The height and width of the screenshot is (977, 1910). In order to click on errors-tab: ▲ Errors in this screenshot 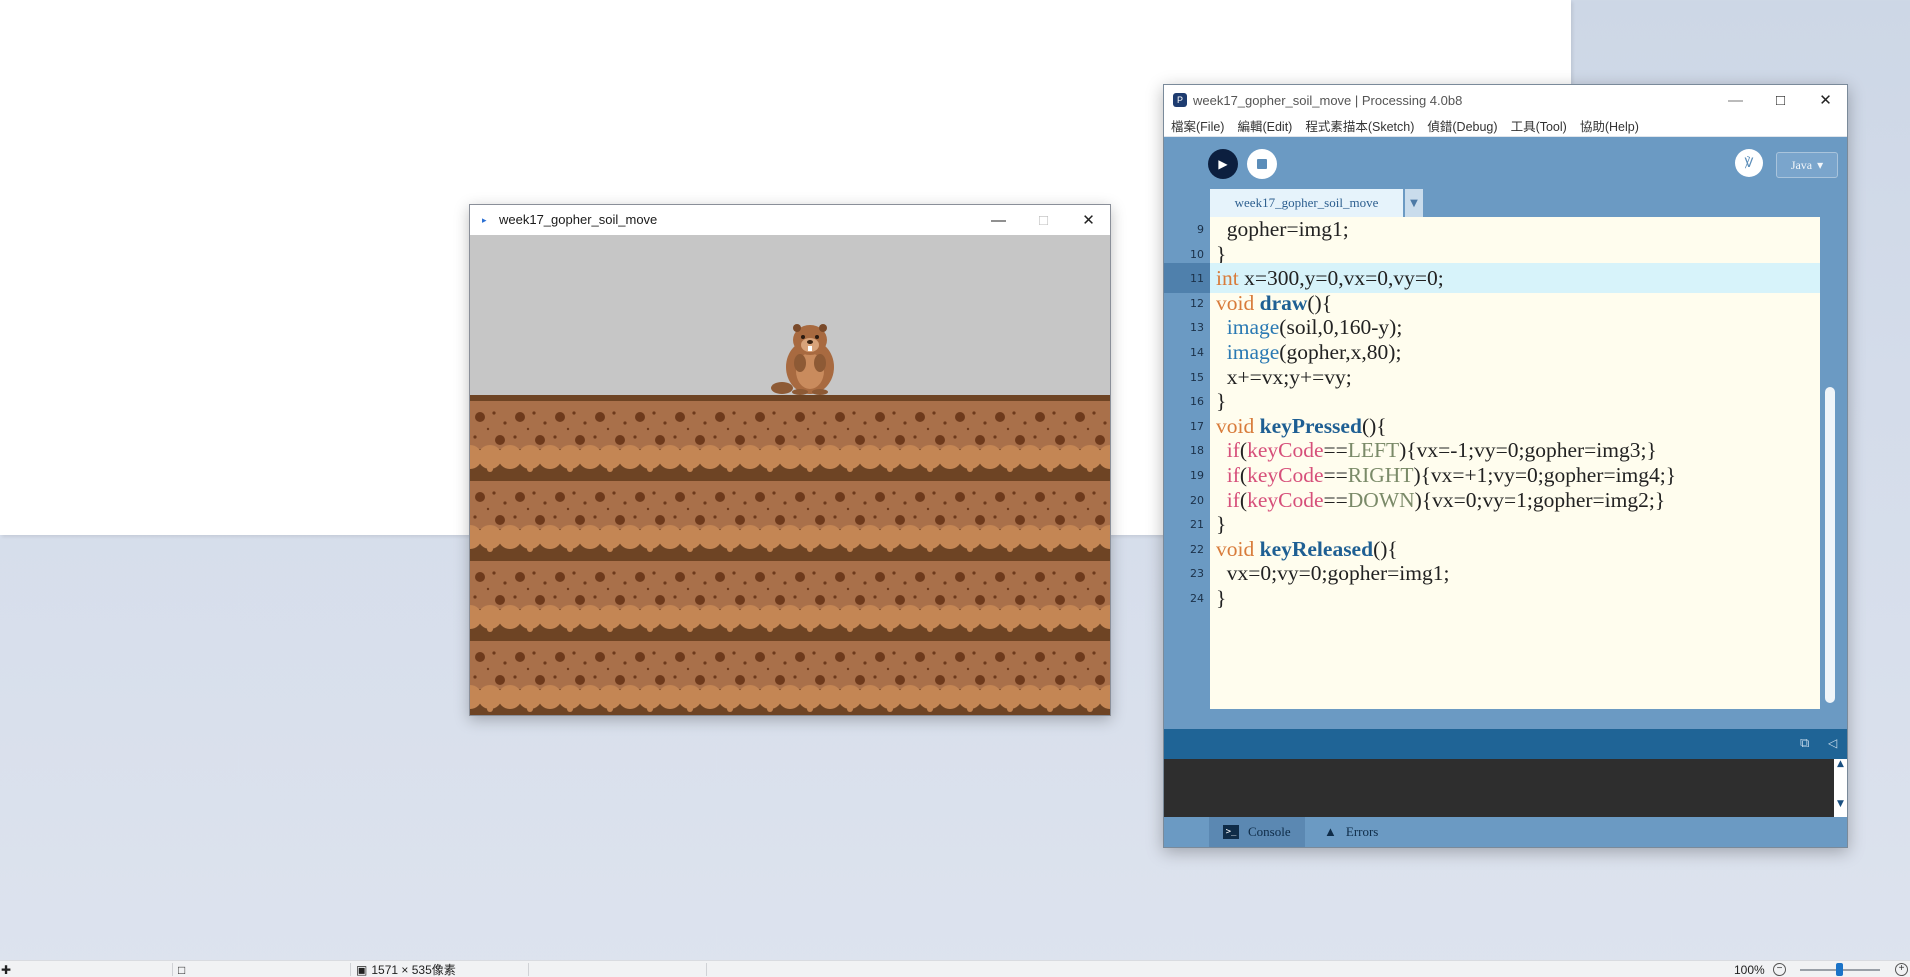, I will do `click(1351, 832)`.